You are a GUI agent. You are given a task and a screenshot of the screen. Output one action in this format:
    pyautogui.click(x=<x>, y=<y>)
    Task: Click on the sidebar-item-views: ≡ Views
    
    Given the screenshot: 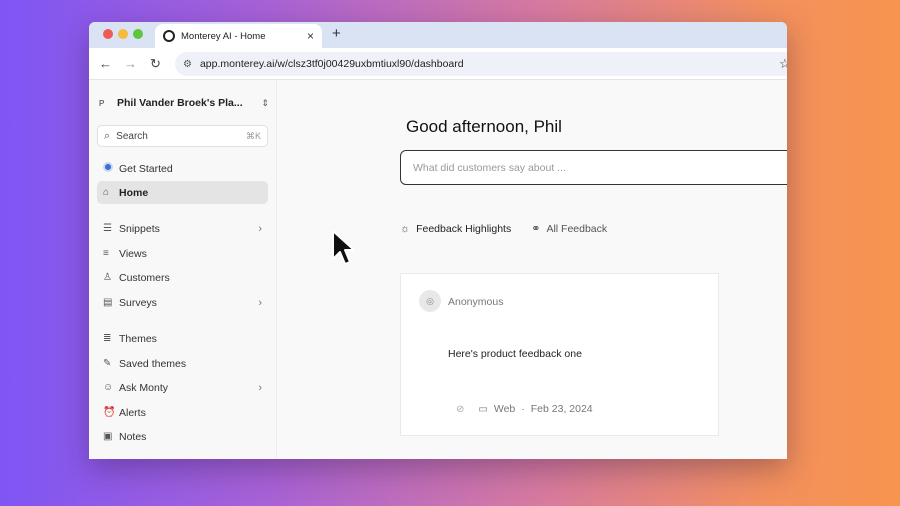 What is the action you would take?
    pyautogui.click(x=182, y=253)
    